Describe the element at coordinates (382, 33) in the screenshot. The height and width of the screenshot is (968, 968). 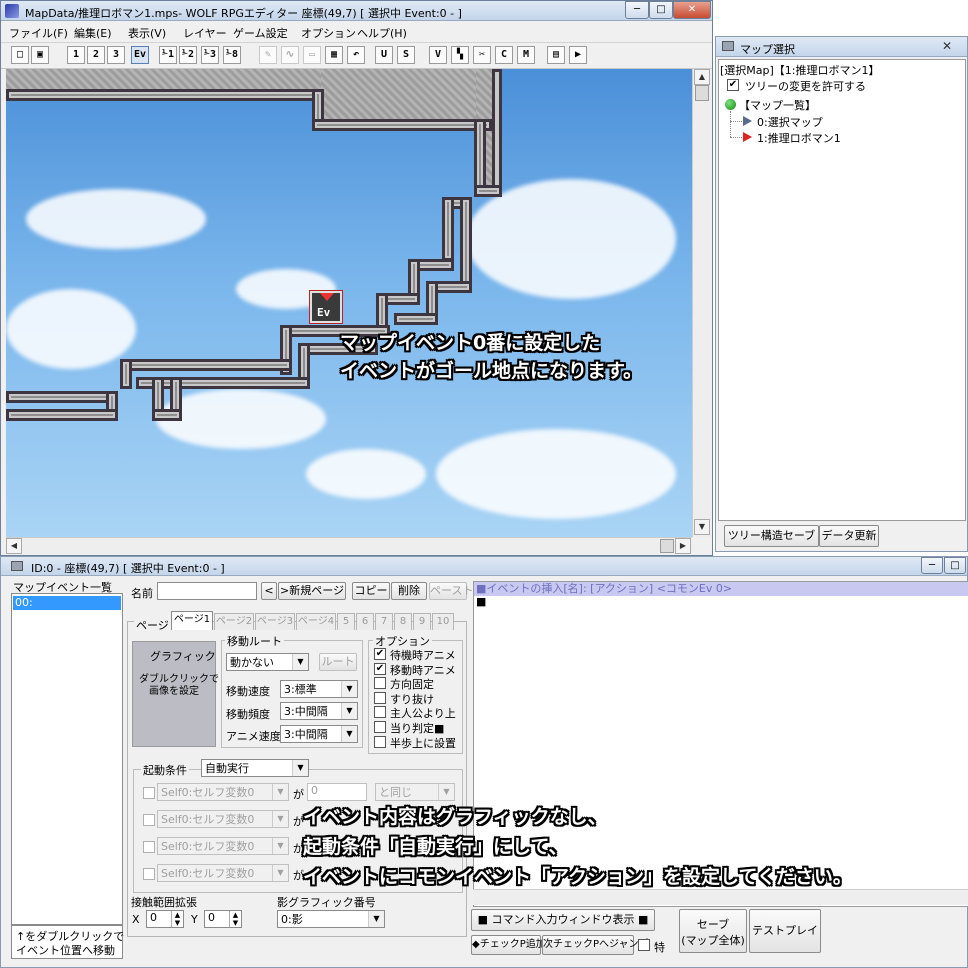
I see `menu-help: ヘルプ(H)` at that location.